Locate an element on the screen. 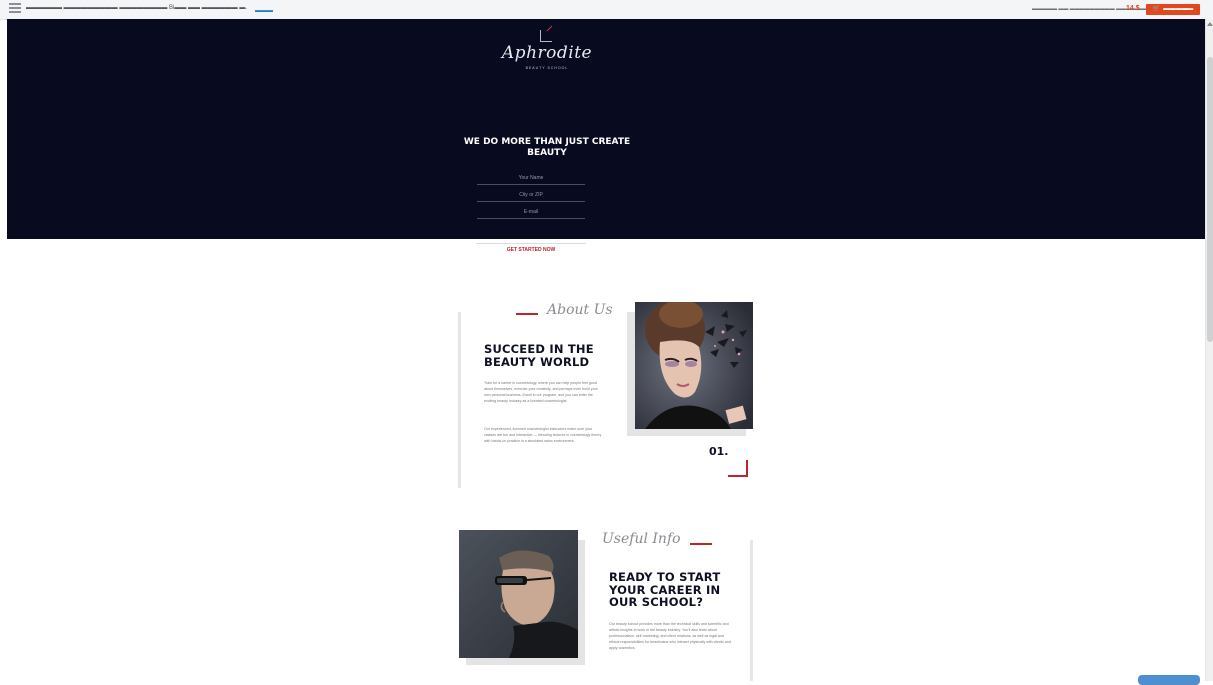 The width and height of the screenshot is (1213, 685). cart-icon: 🛒 is located at coordinates (1156, 9).